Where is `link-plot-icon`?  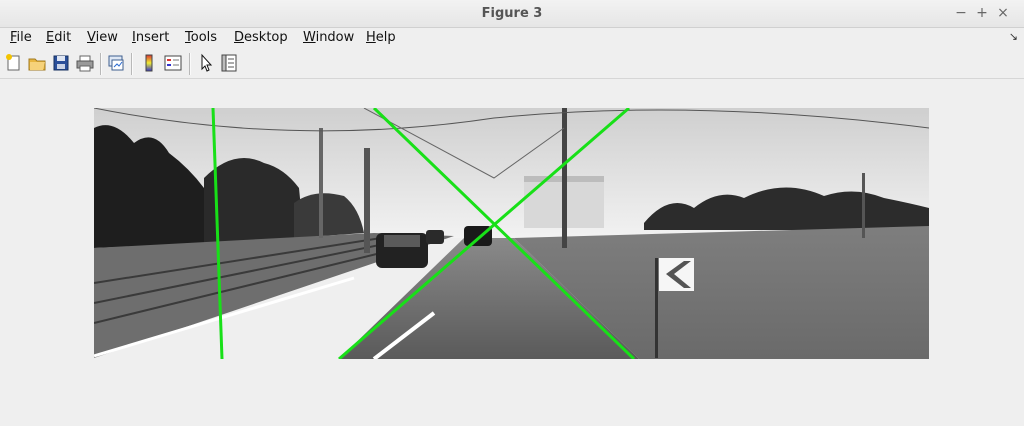 link-plot-icon is located at coordinates (116, 63).